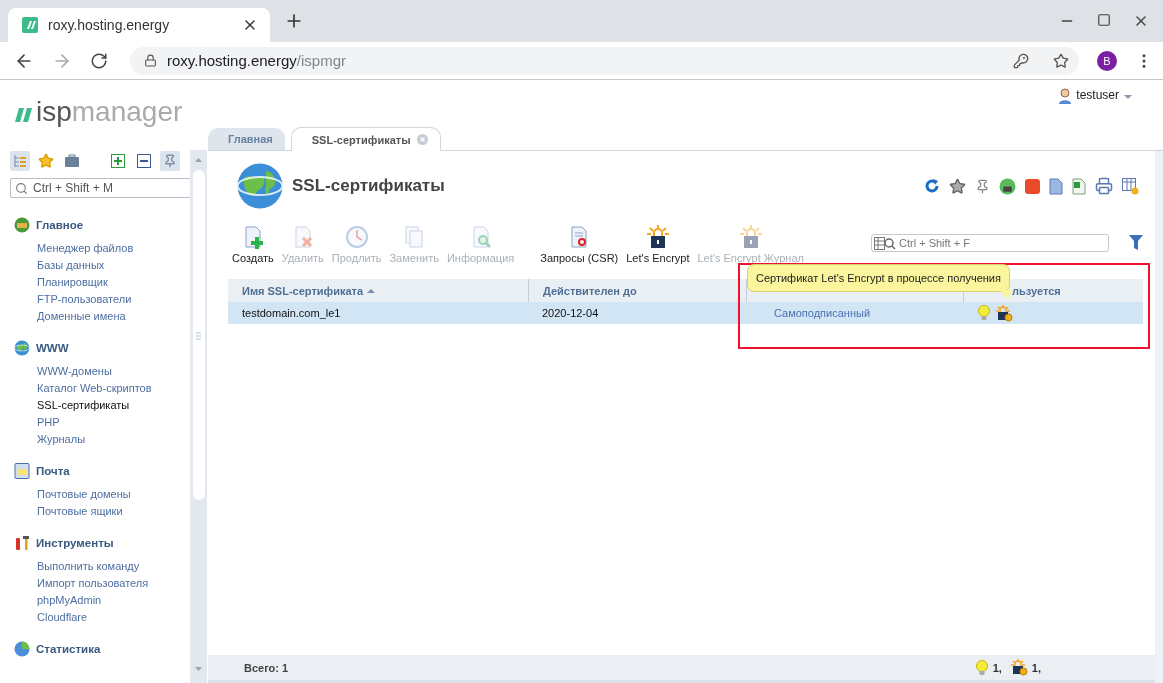 The height and width of the screenshot is (683, 1163). Describe the element at coordinates (22, 471) in the screenshot. I see `mail-icon` at that location.